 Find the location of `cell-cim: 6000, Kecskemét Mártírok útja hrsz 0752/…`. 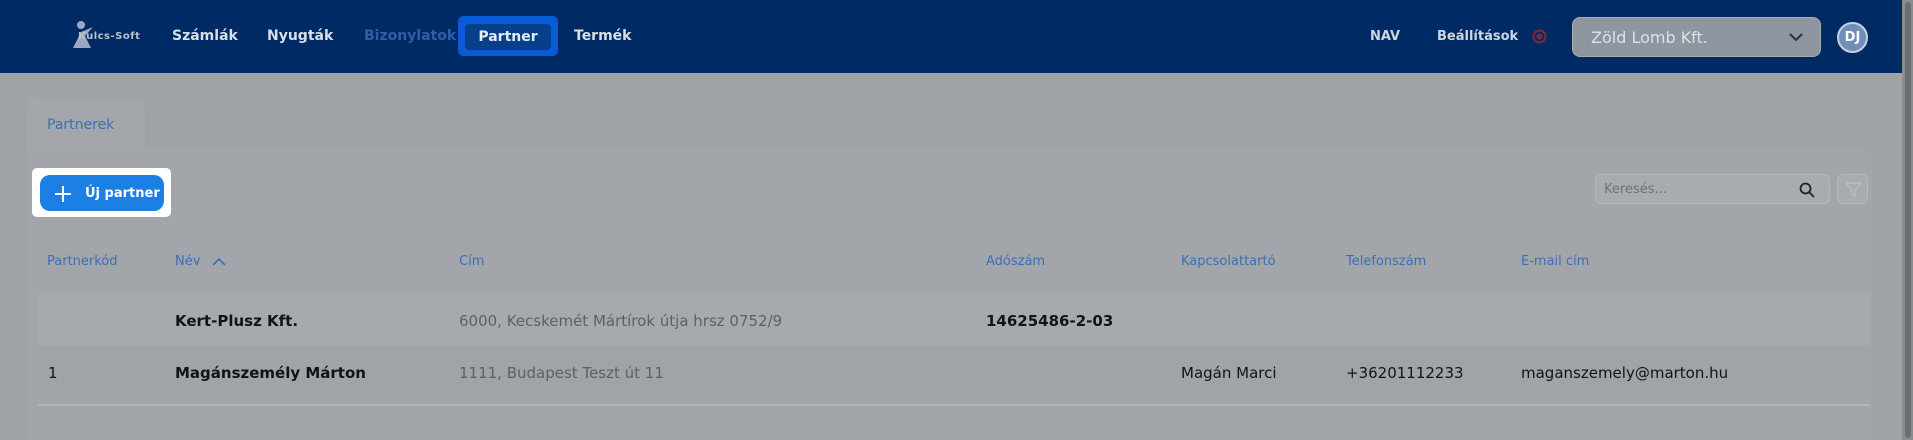

cell-cim: 6000, Kecskemét Mártírok útja hrsz 0752/… is located at coordinates (621, 321).